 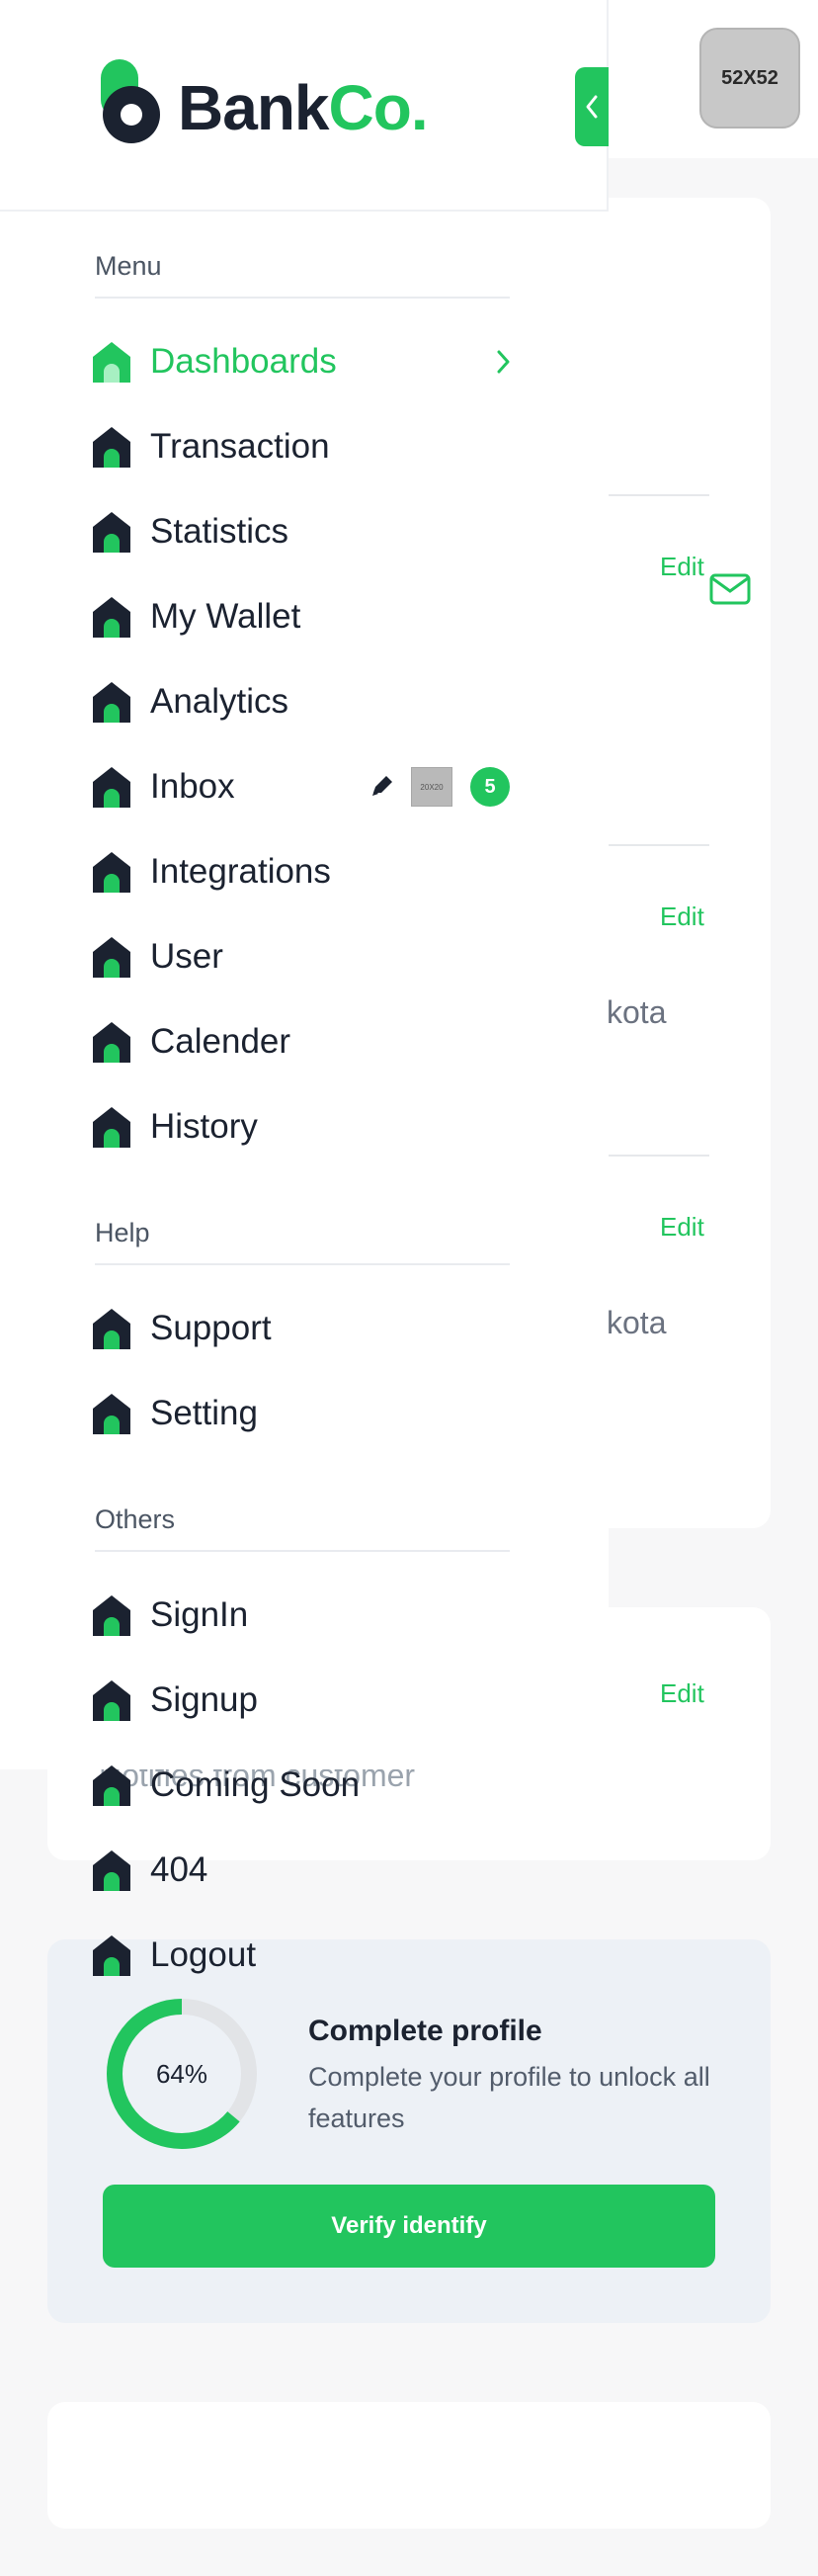 I want to click on sidebar-item-history: History, so click(x=302, y=1127).